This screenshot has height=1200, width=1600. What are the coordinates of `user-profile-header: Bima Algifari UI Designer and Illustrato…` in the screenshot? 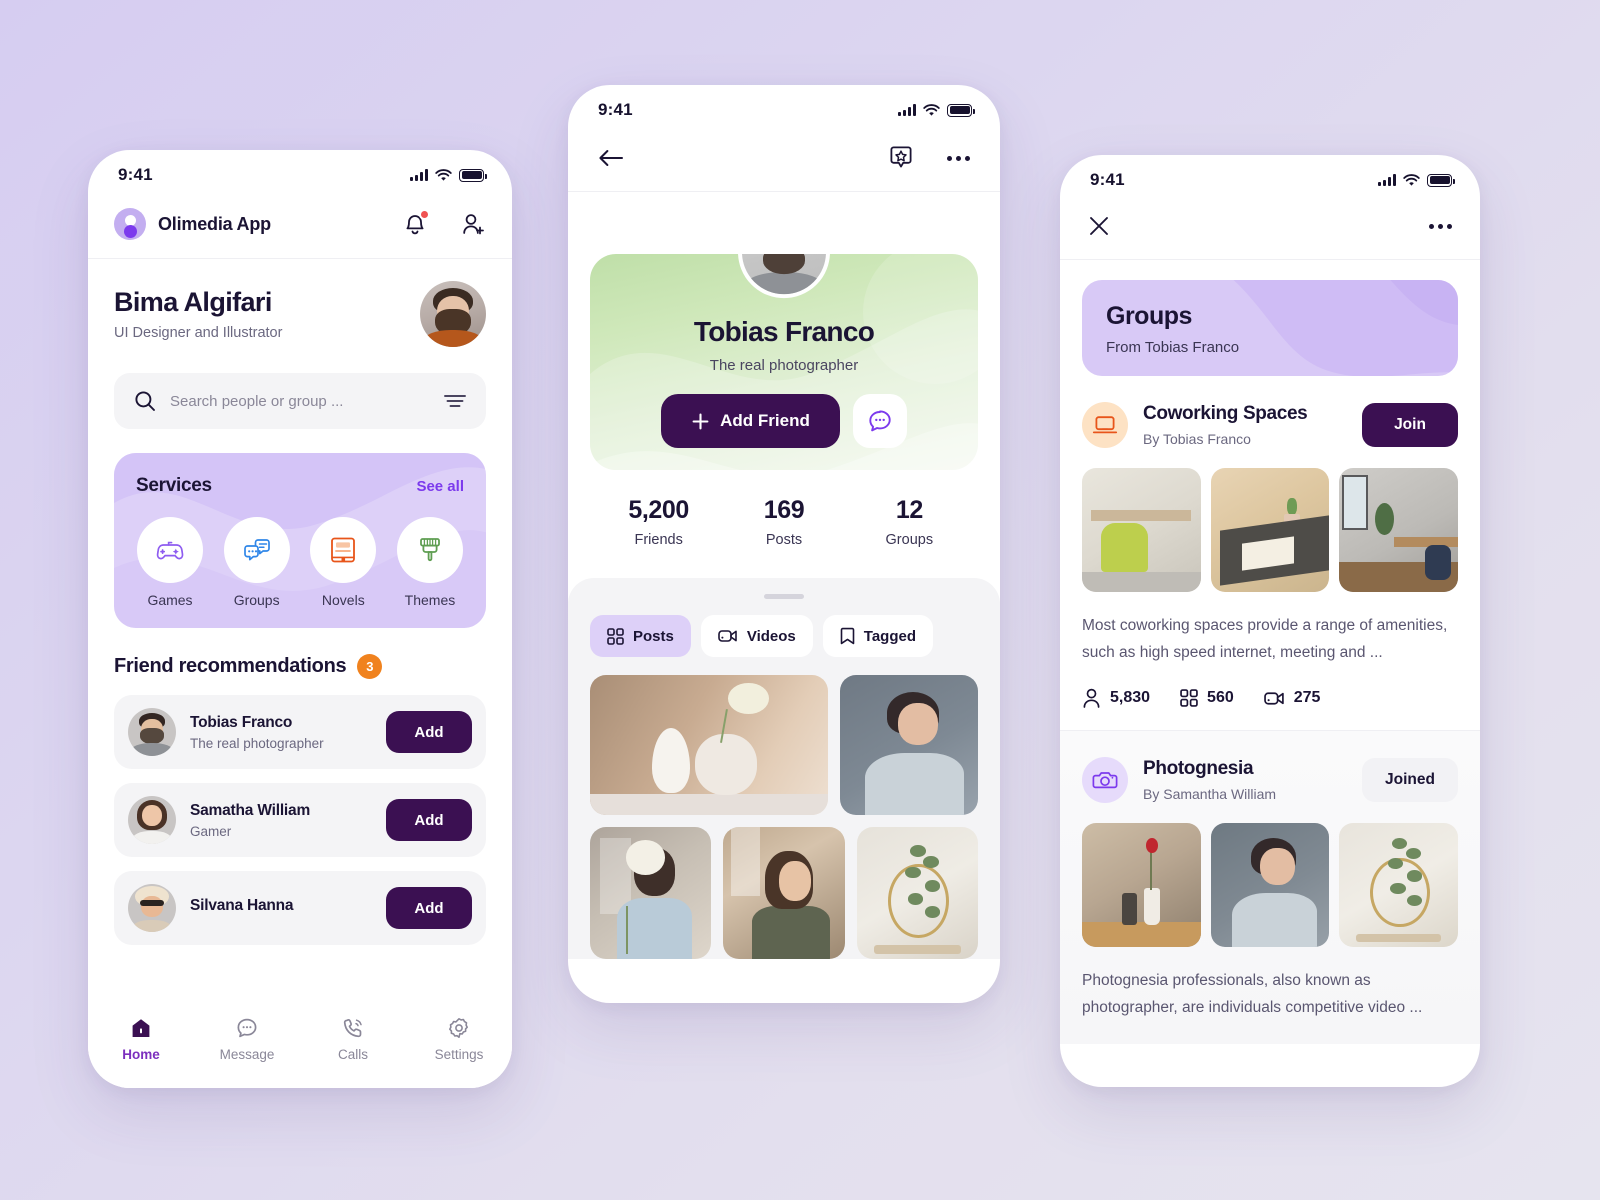 It's located at (300, 303).